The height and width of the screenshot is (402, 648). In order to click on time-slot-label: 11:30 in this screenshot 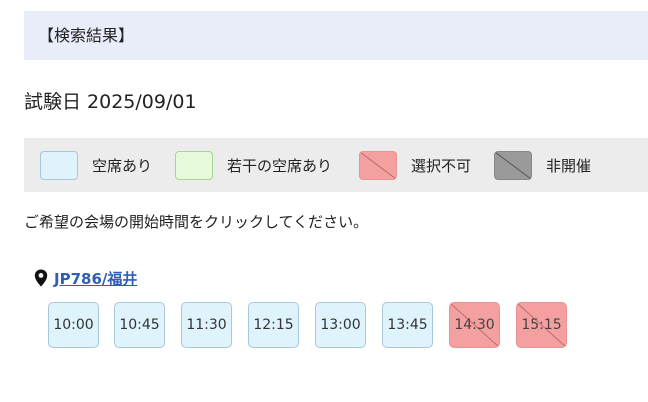, I will do `click(206, 325)`.